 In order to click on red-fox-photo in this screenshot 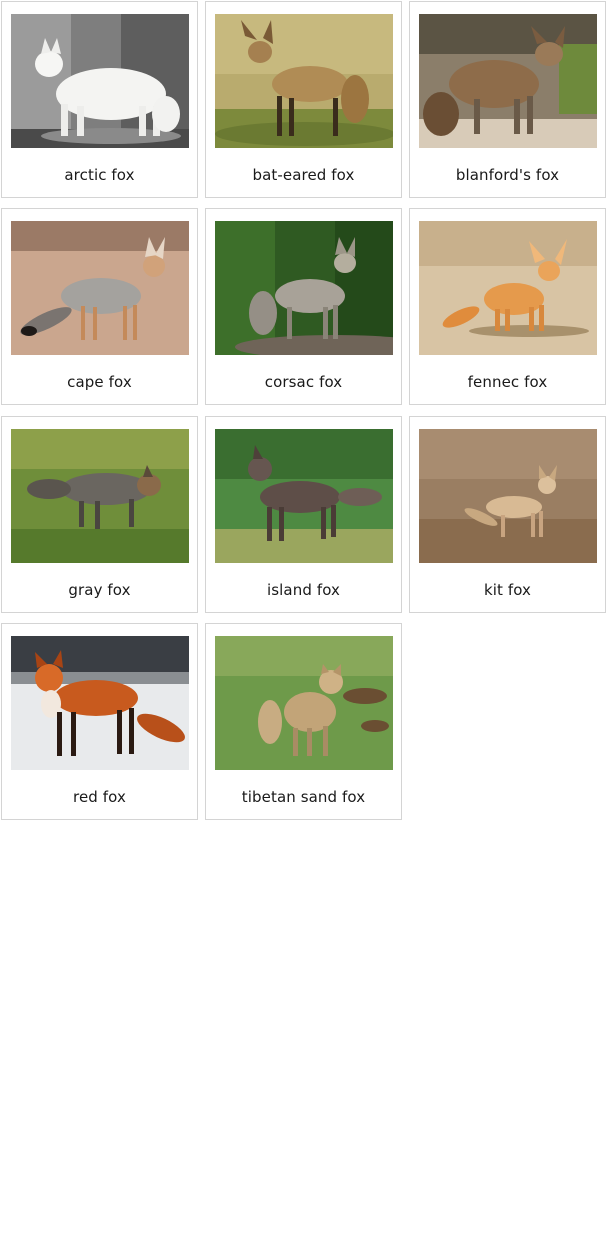, I will do `click(100, 703)`.